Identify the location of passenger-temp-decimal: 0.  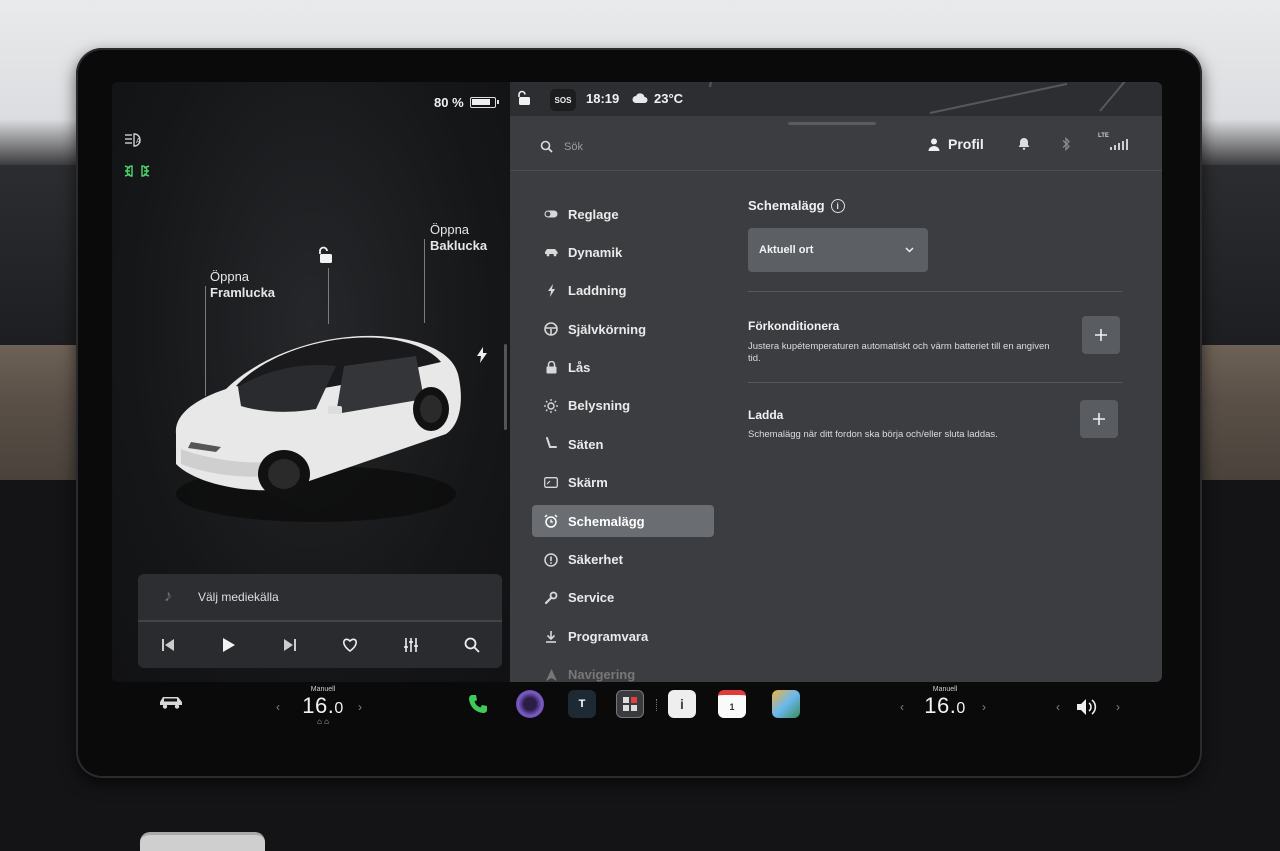
(961, 708).